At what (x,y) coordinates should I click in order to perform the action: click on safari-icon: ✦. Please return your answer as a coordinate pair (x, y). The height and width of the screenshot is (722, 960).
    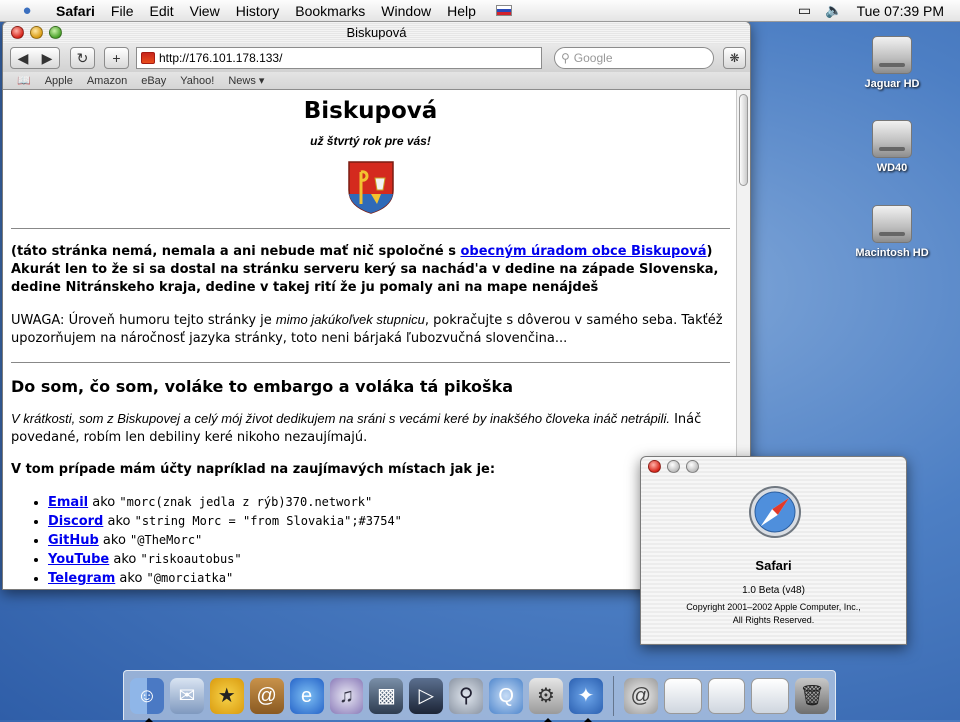
    Looking at the image, I should click on (585, 699).